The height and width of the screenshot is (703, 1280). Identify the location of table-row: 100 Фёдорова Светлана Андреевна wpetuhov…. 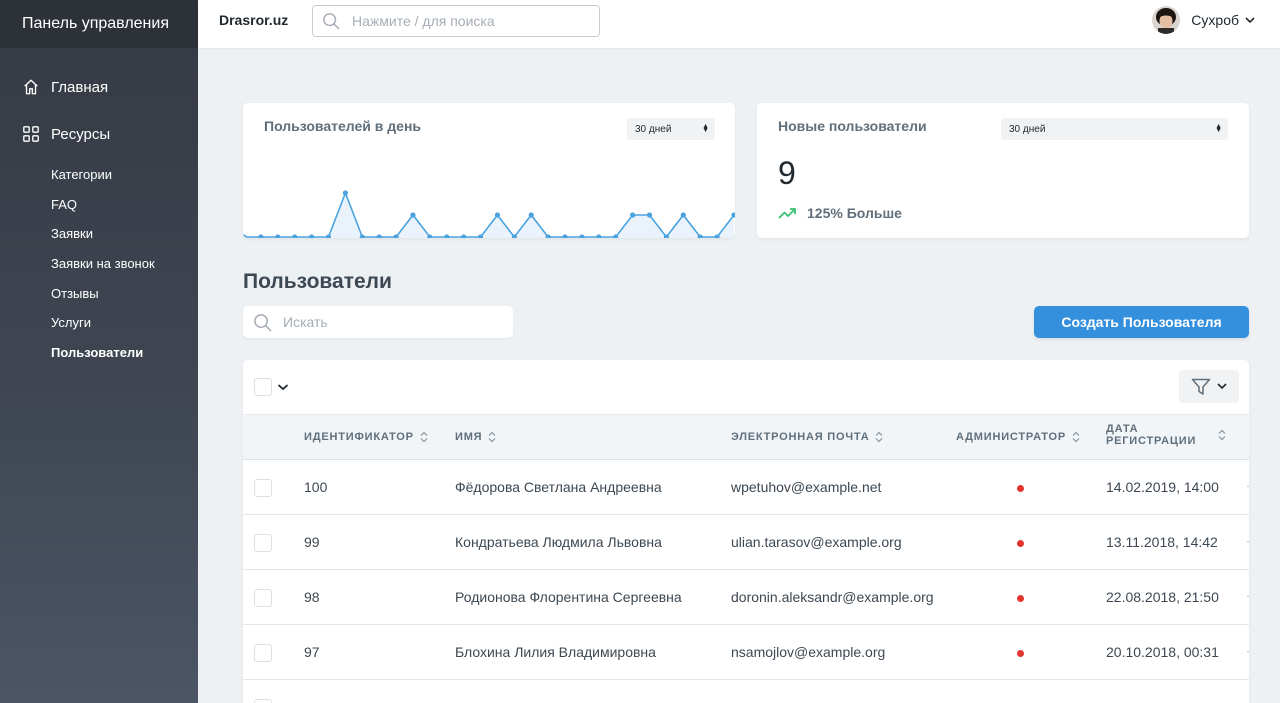
(746, 487).